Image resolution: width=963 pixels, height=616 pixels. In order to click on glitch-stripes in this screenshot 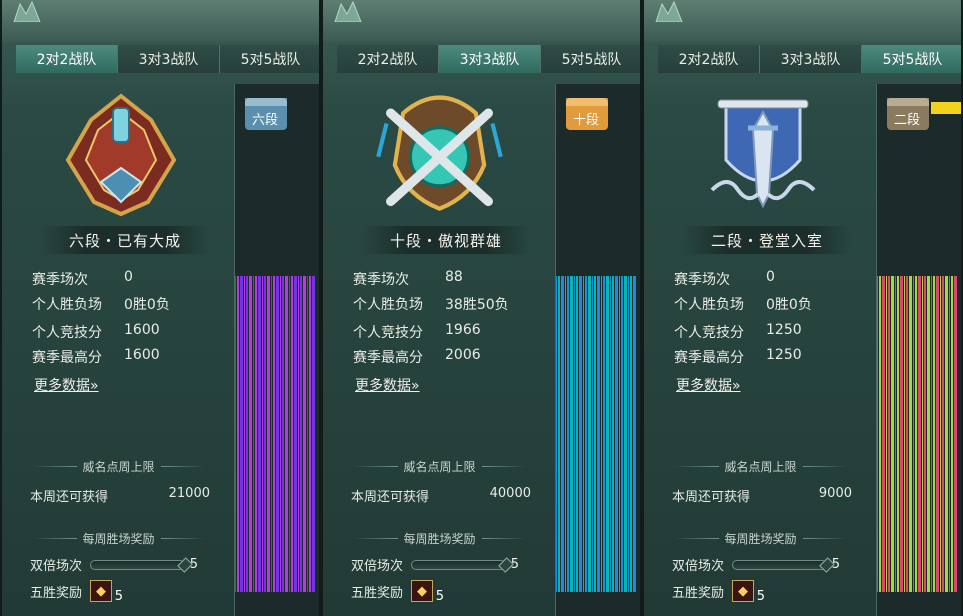, I will do `click(917, 434)`.